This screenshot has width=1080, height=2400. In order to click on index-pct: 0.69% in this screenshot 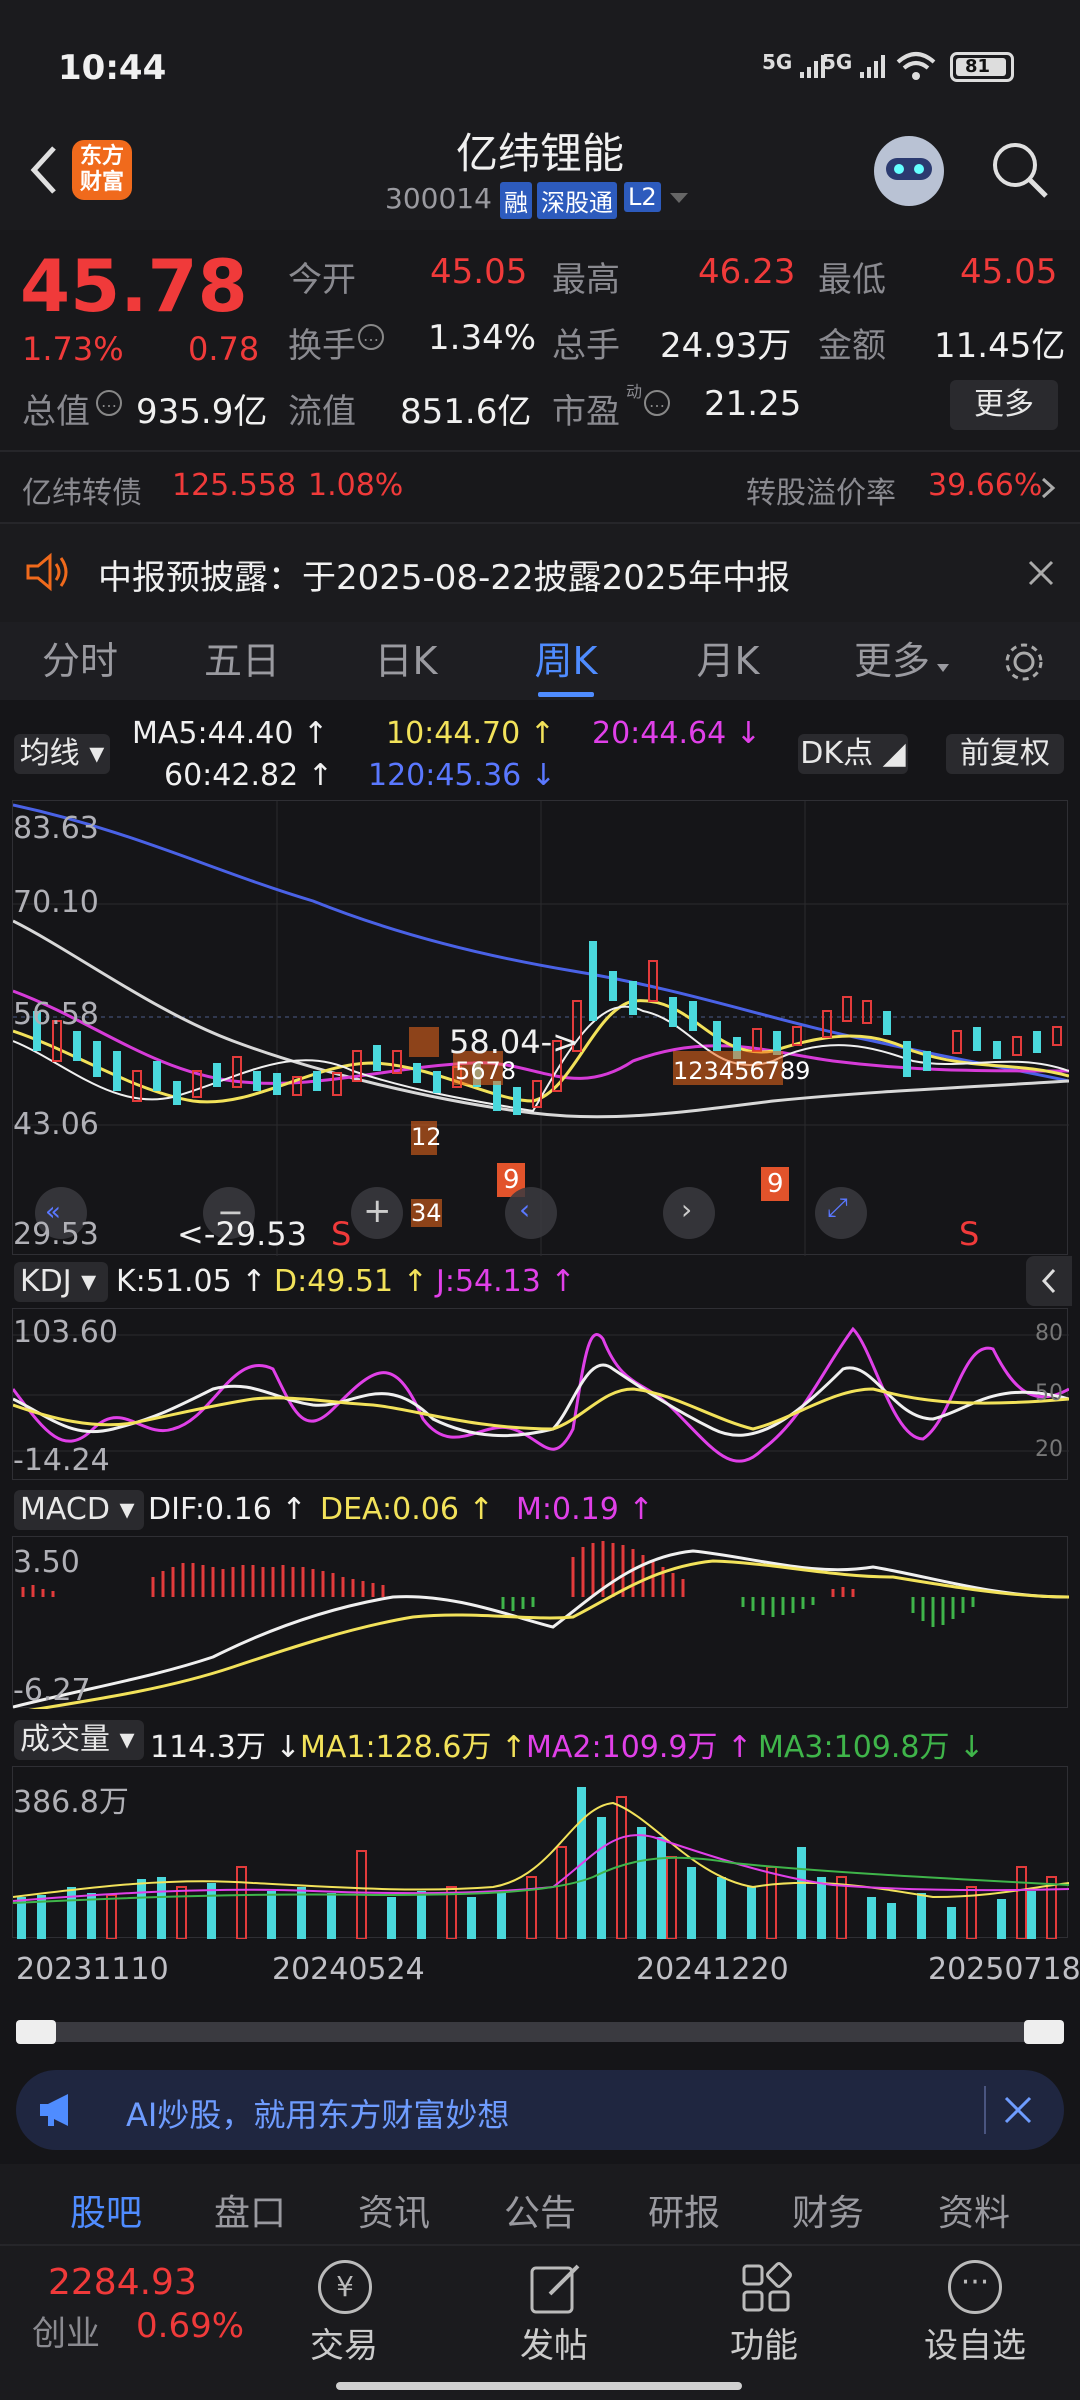, I will do `click(190, 2326)`.